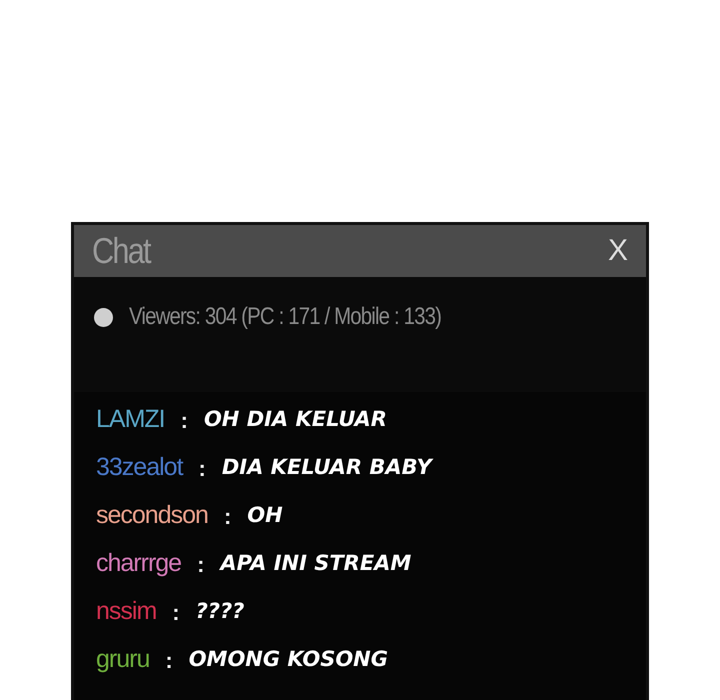 The width and height of the screenshot is (720, 700). I want to click on message-text: OMONG KOSONG, so click(288, 660).